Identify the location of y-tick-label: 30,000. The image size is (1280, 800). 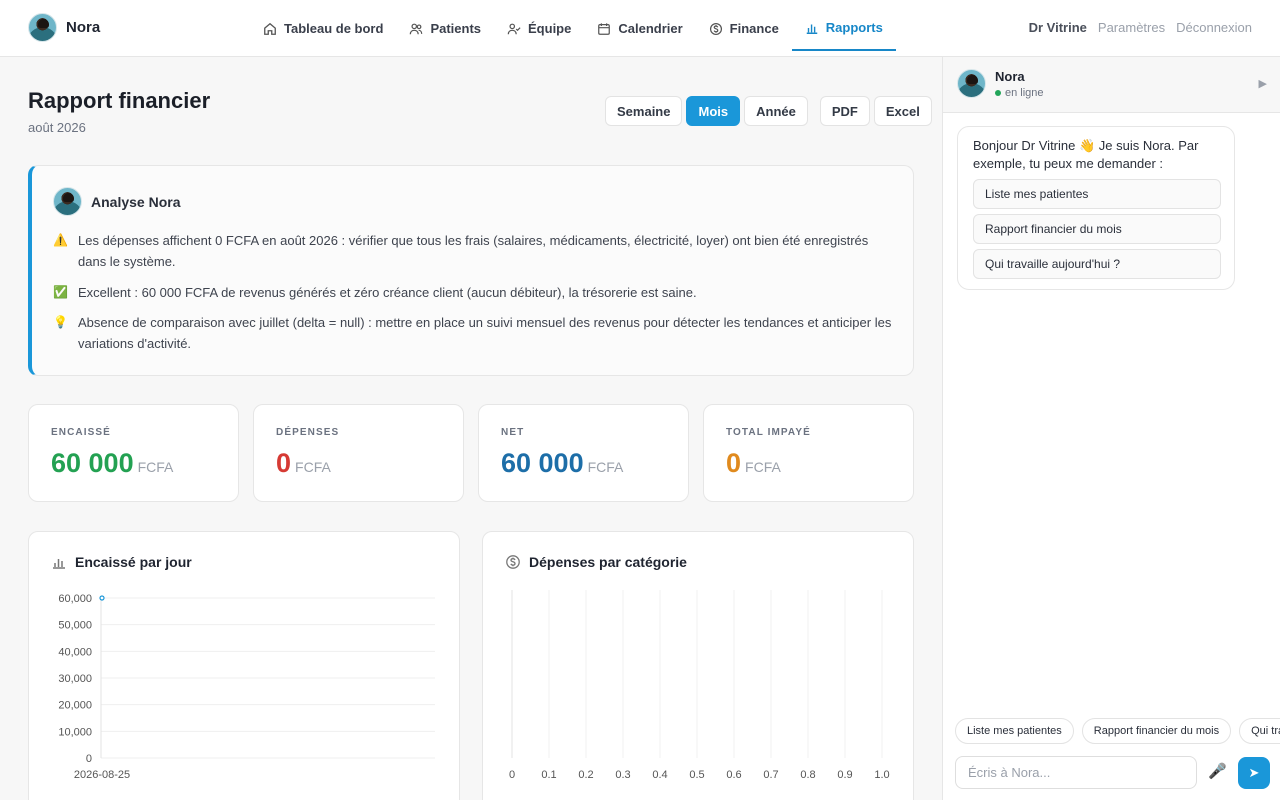
(75, 679).